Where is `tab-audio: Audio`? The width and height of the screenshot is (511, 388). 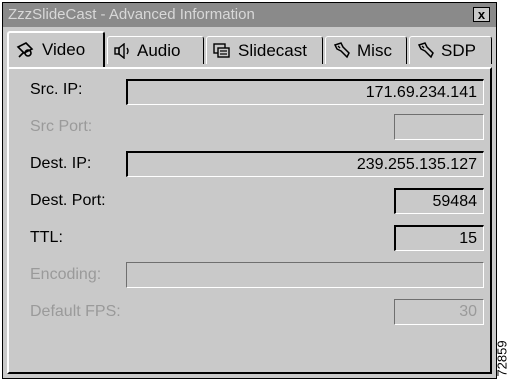
tab-audio: Audio is located at coordinates (155, 50).